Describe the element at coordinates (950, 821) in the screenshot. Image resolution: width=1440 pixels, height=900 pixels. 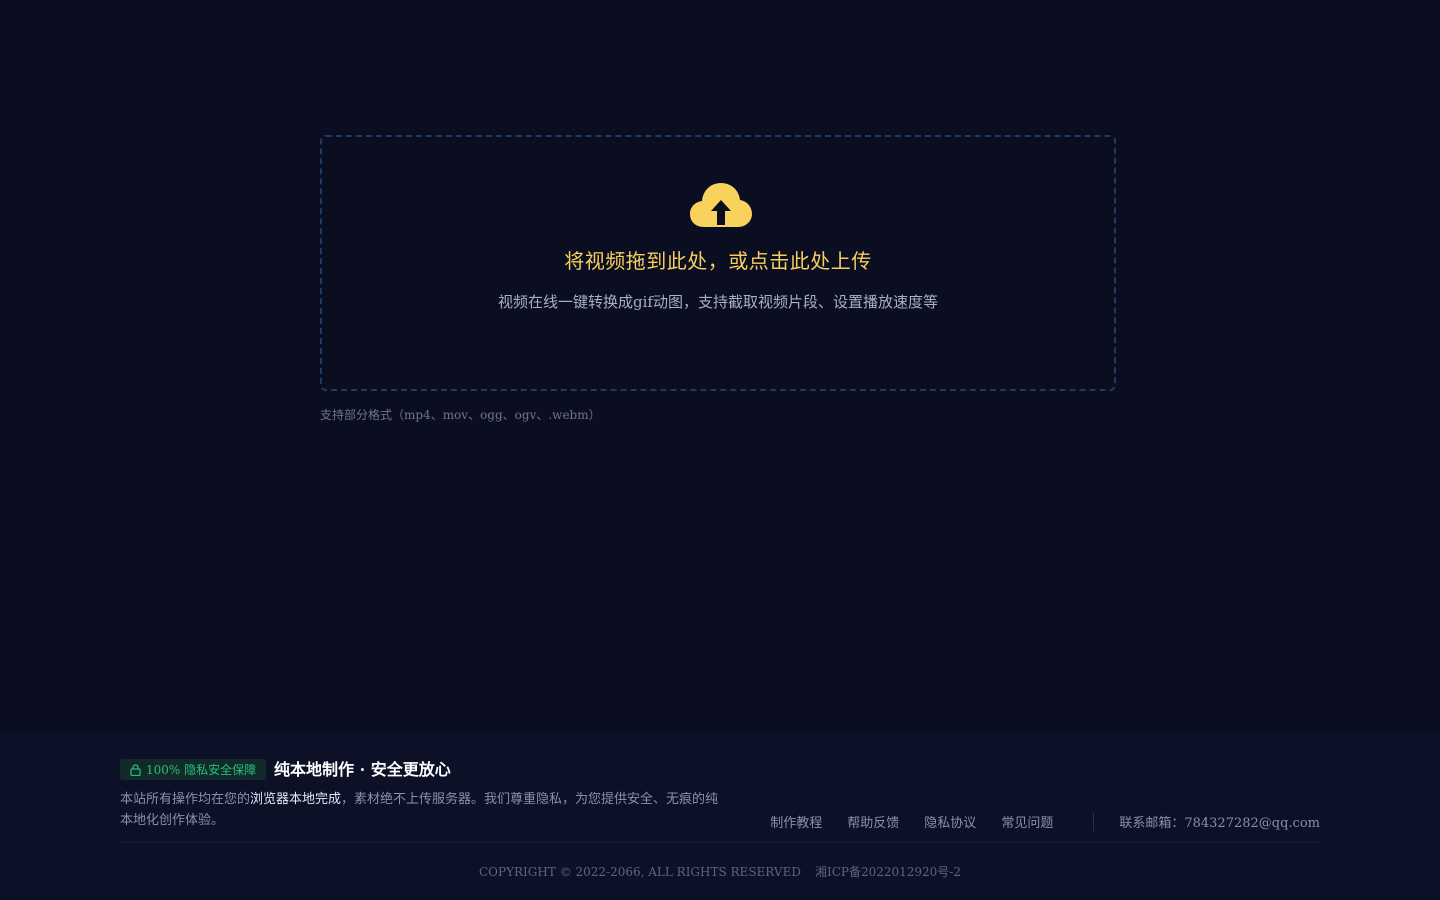
I see `footer-link-privacy: 隐私协议` at that location.